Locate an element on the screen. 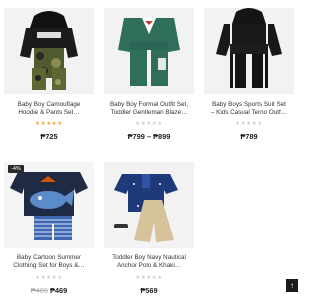  product-price: ₱569 is located at coordinates (149, 290).